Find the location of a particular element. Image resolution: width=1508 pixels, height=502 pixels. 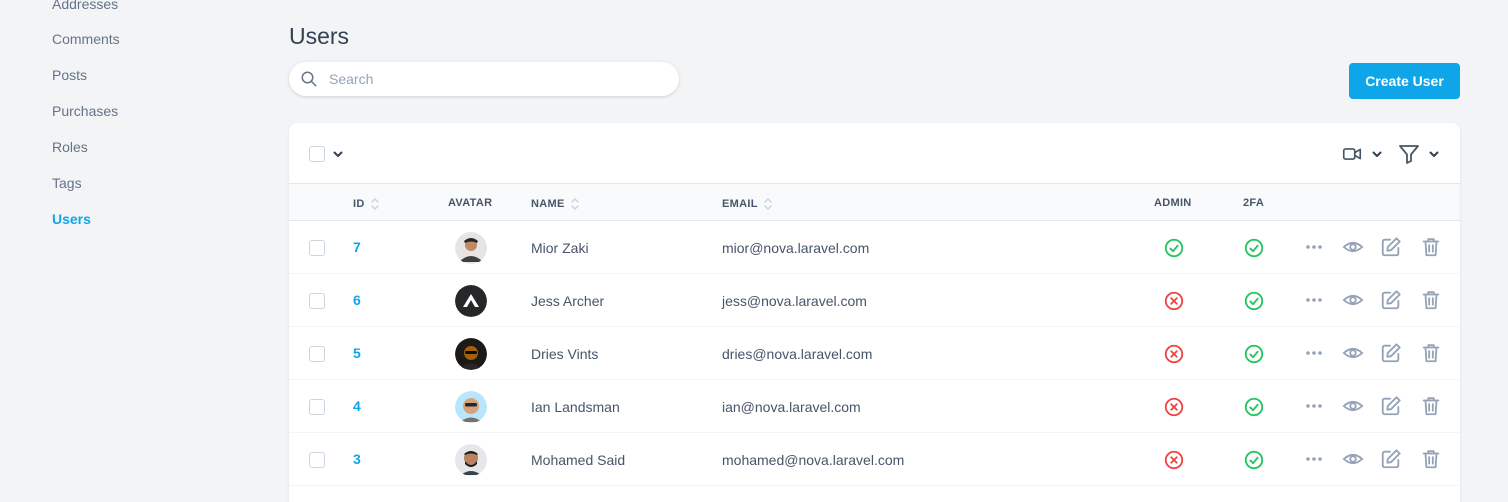

table-toolbar is located at coordinates (874, 153).